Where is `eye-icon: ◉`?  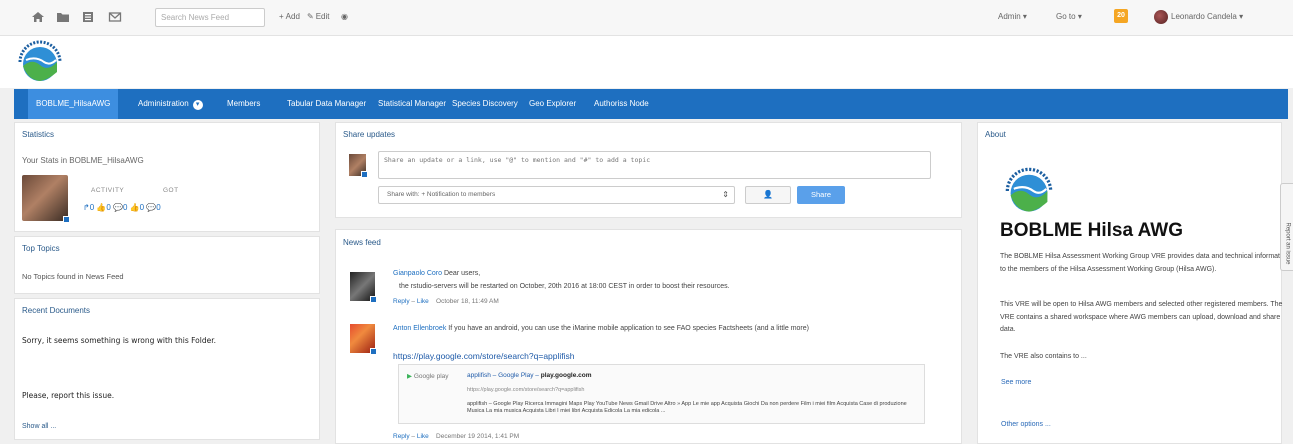 eye-icon: ◉ is located at coordinates (344, 16).